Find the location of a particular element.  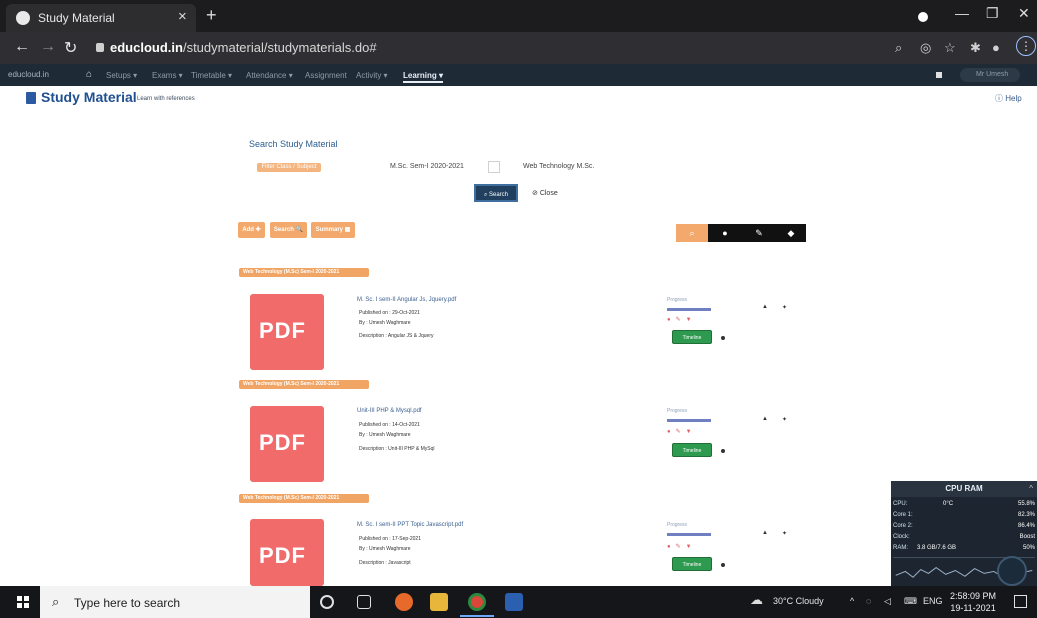

browser-tab: Study Material × is located at coordinates (101, 18).